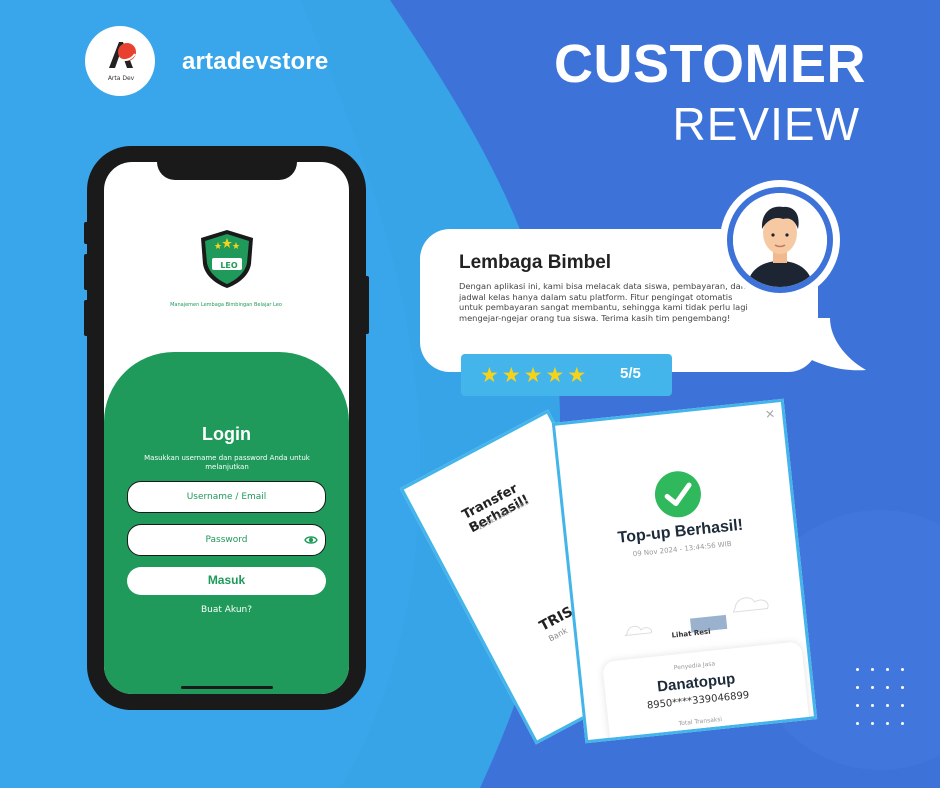 The width and height of the screenshot is (940, 788). Describe the element at coordinates (226, 610) in the screenshot. I see `register-link: Buat Akun?` at that location.